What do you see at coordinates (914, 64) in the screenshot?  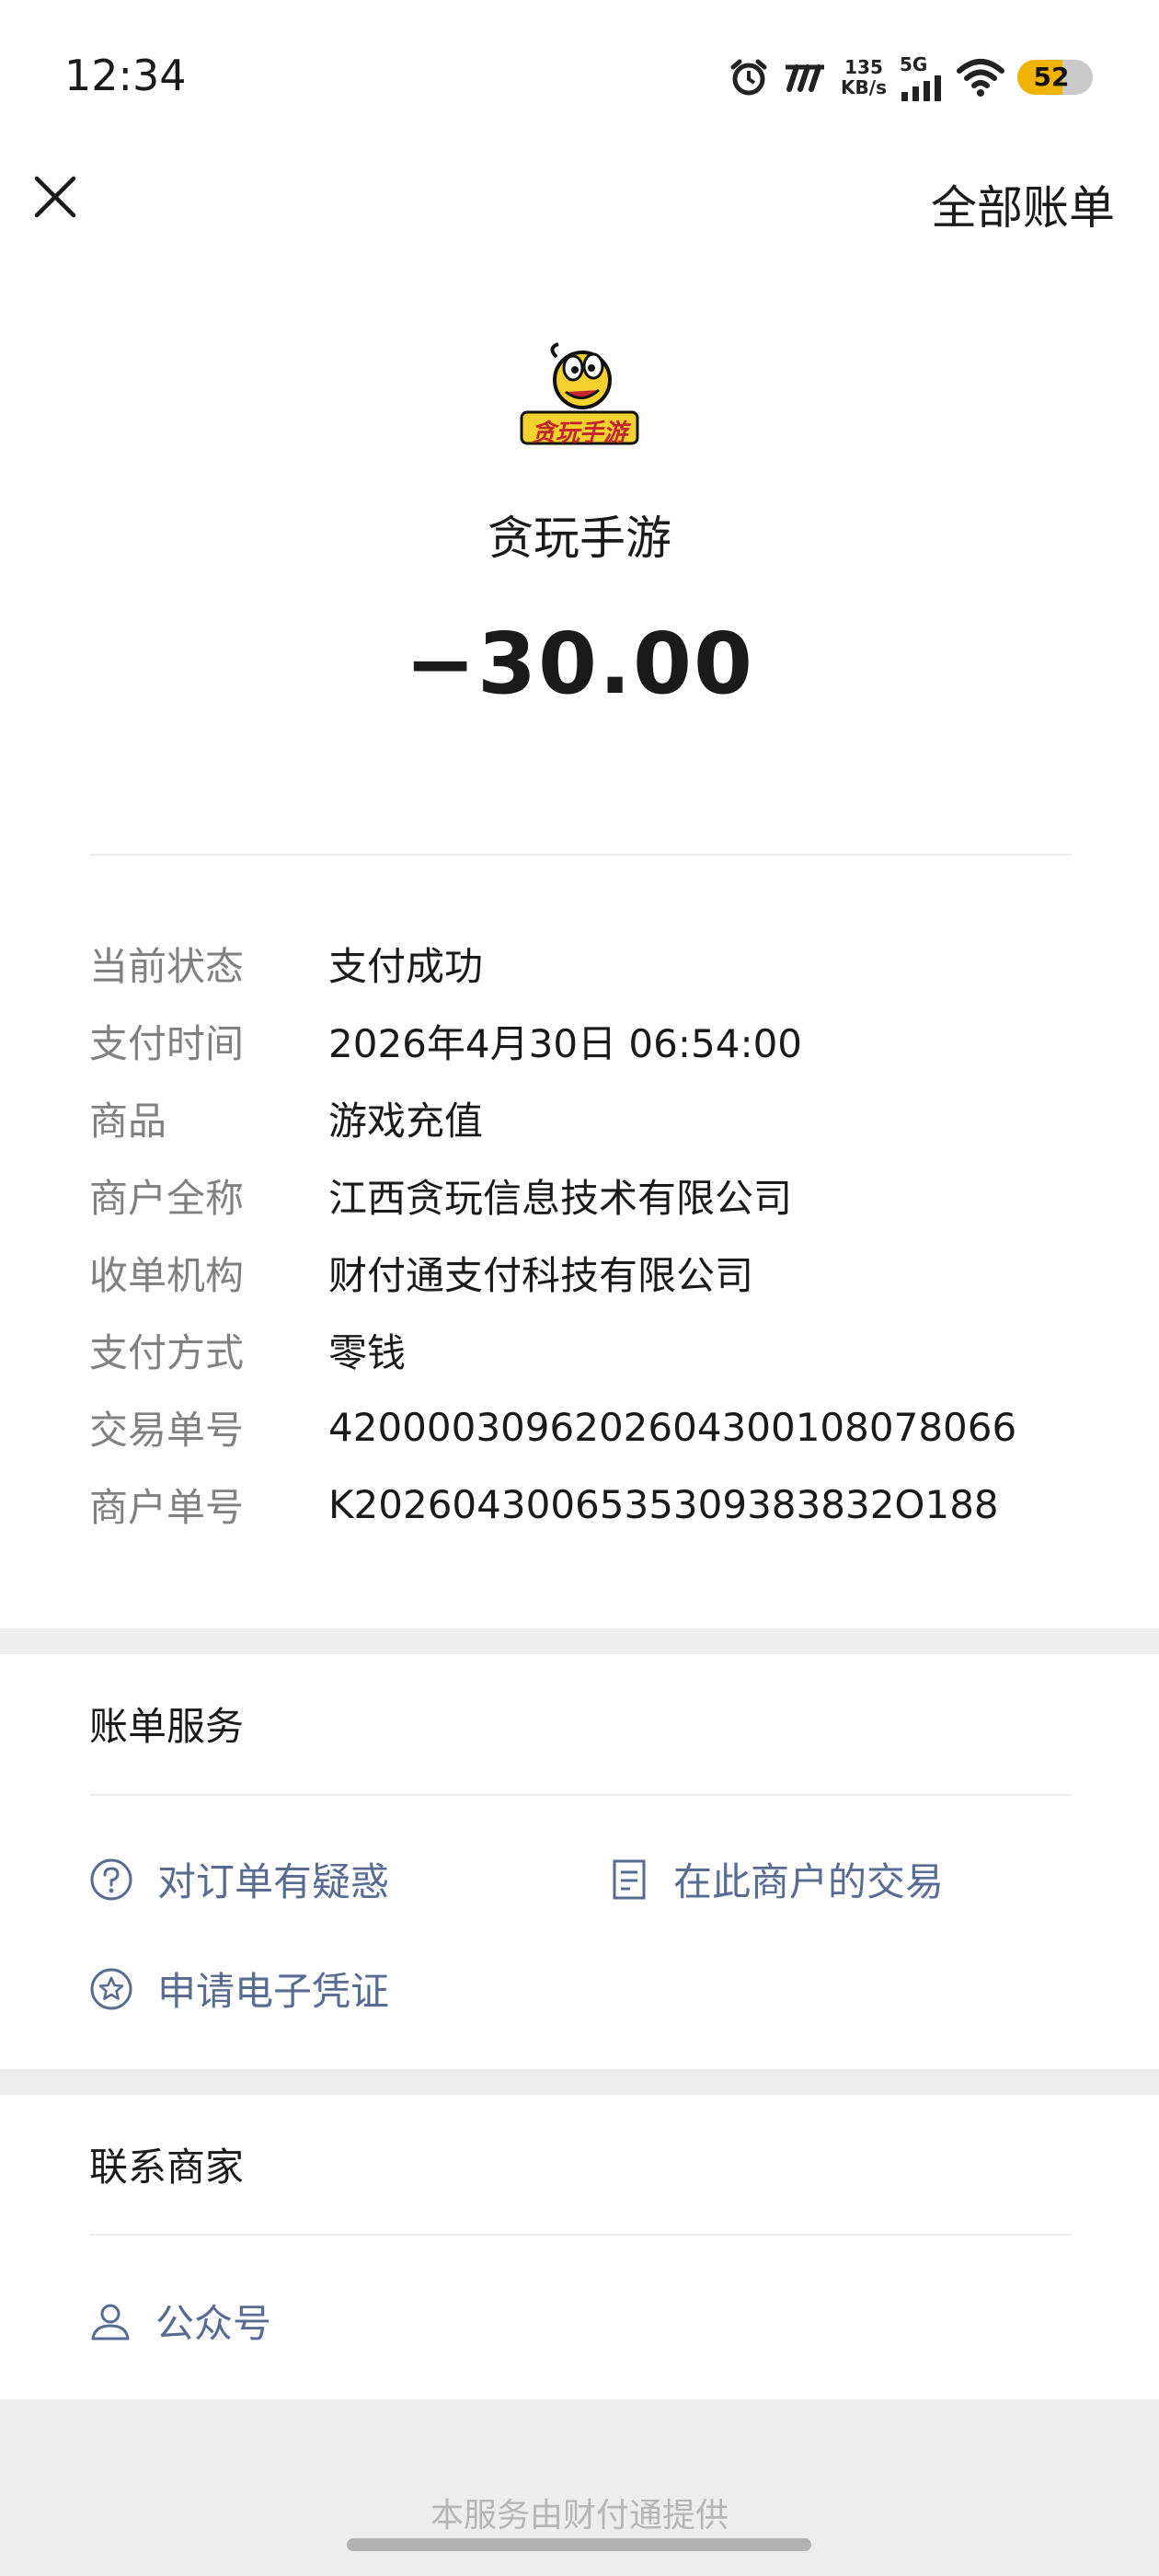 I see `network-type: 5G` at bounding box center [914, 64].